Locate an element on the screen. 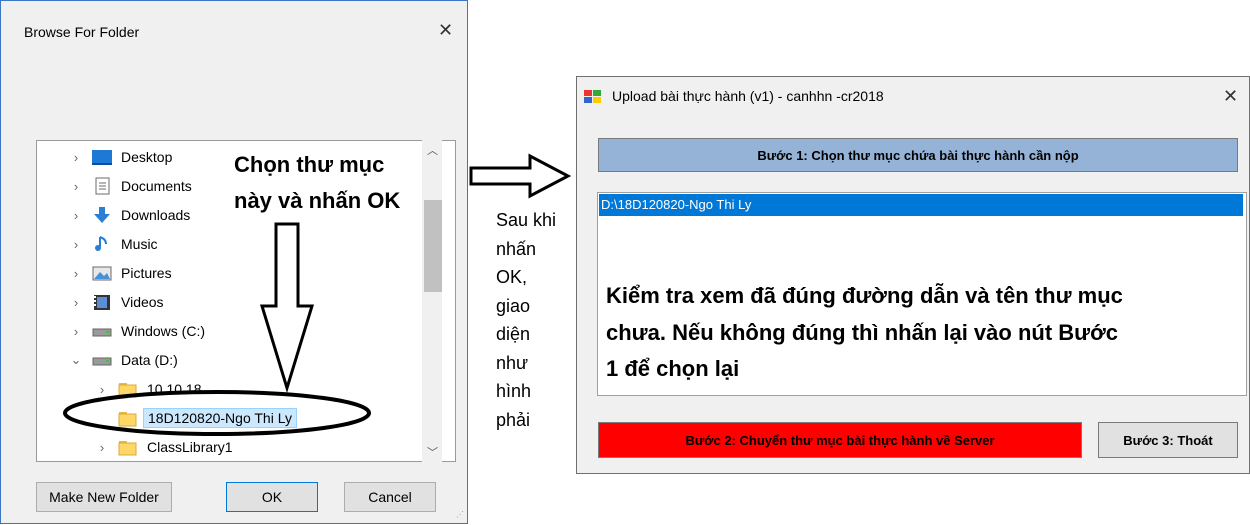 Image resolution: width=1250 pixels, height=525 pixels. close-icon: ✕ is located at coordinates (1230, 96).